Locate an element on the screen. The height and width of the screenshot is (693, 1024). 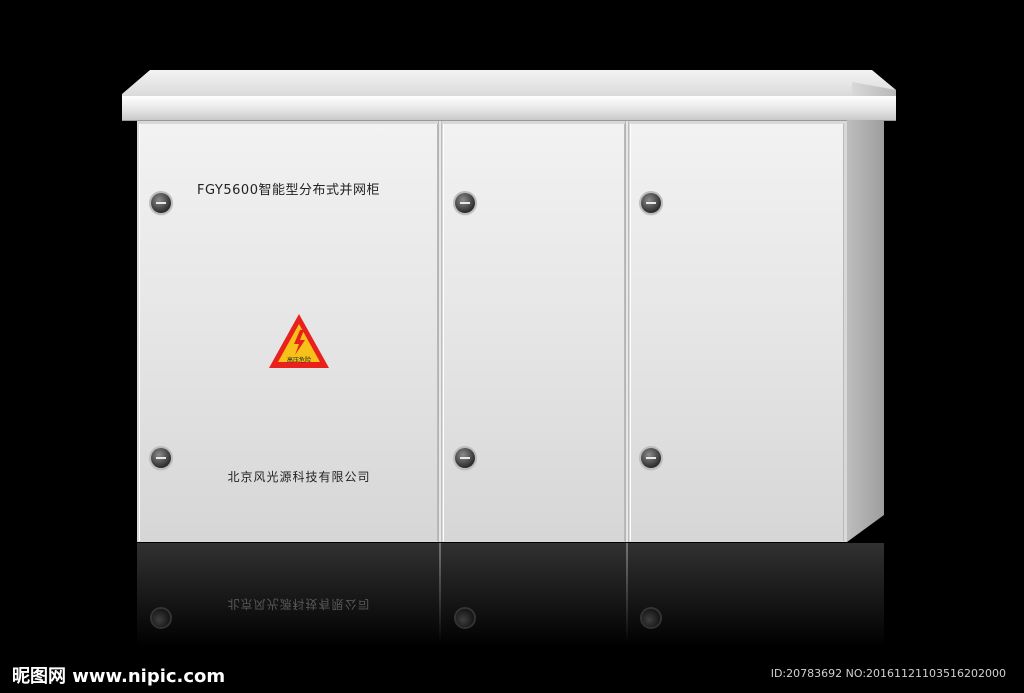
company-label: 北京风光源科技有限公司 is located at coordinates (299, 477).